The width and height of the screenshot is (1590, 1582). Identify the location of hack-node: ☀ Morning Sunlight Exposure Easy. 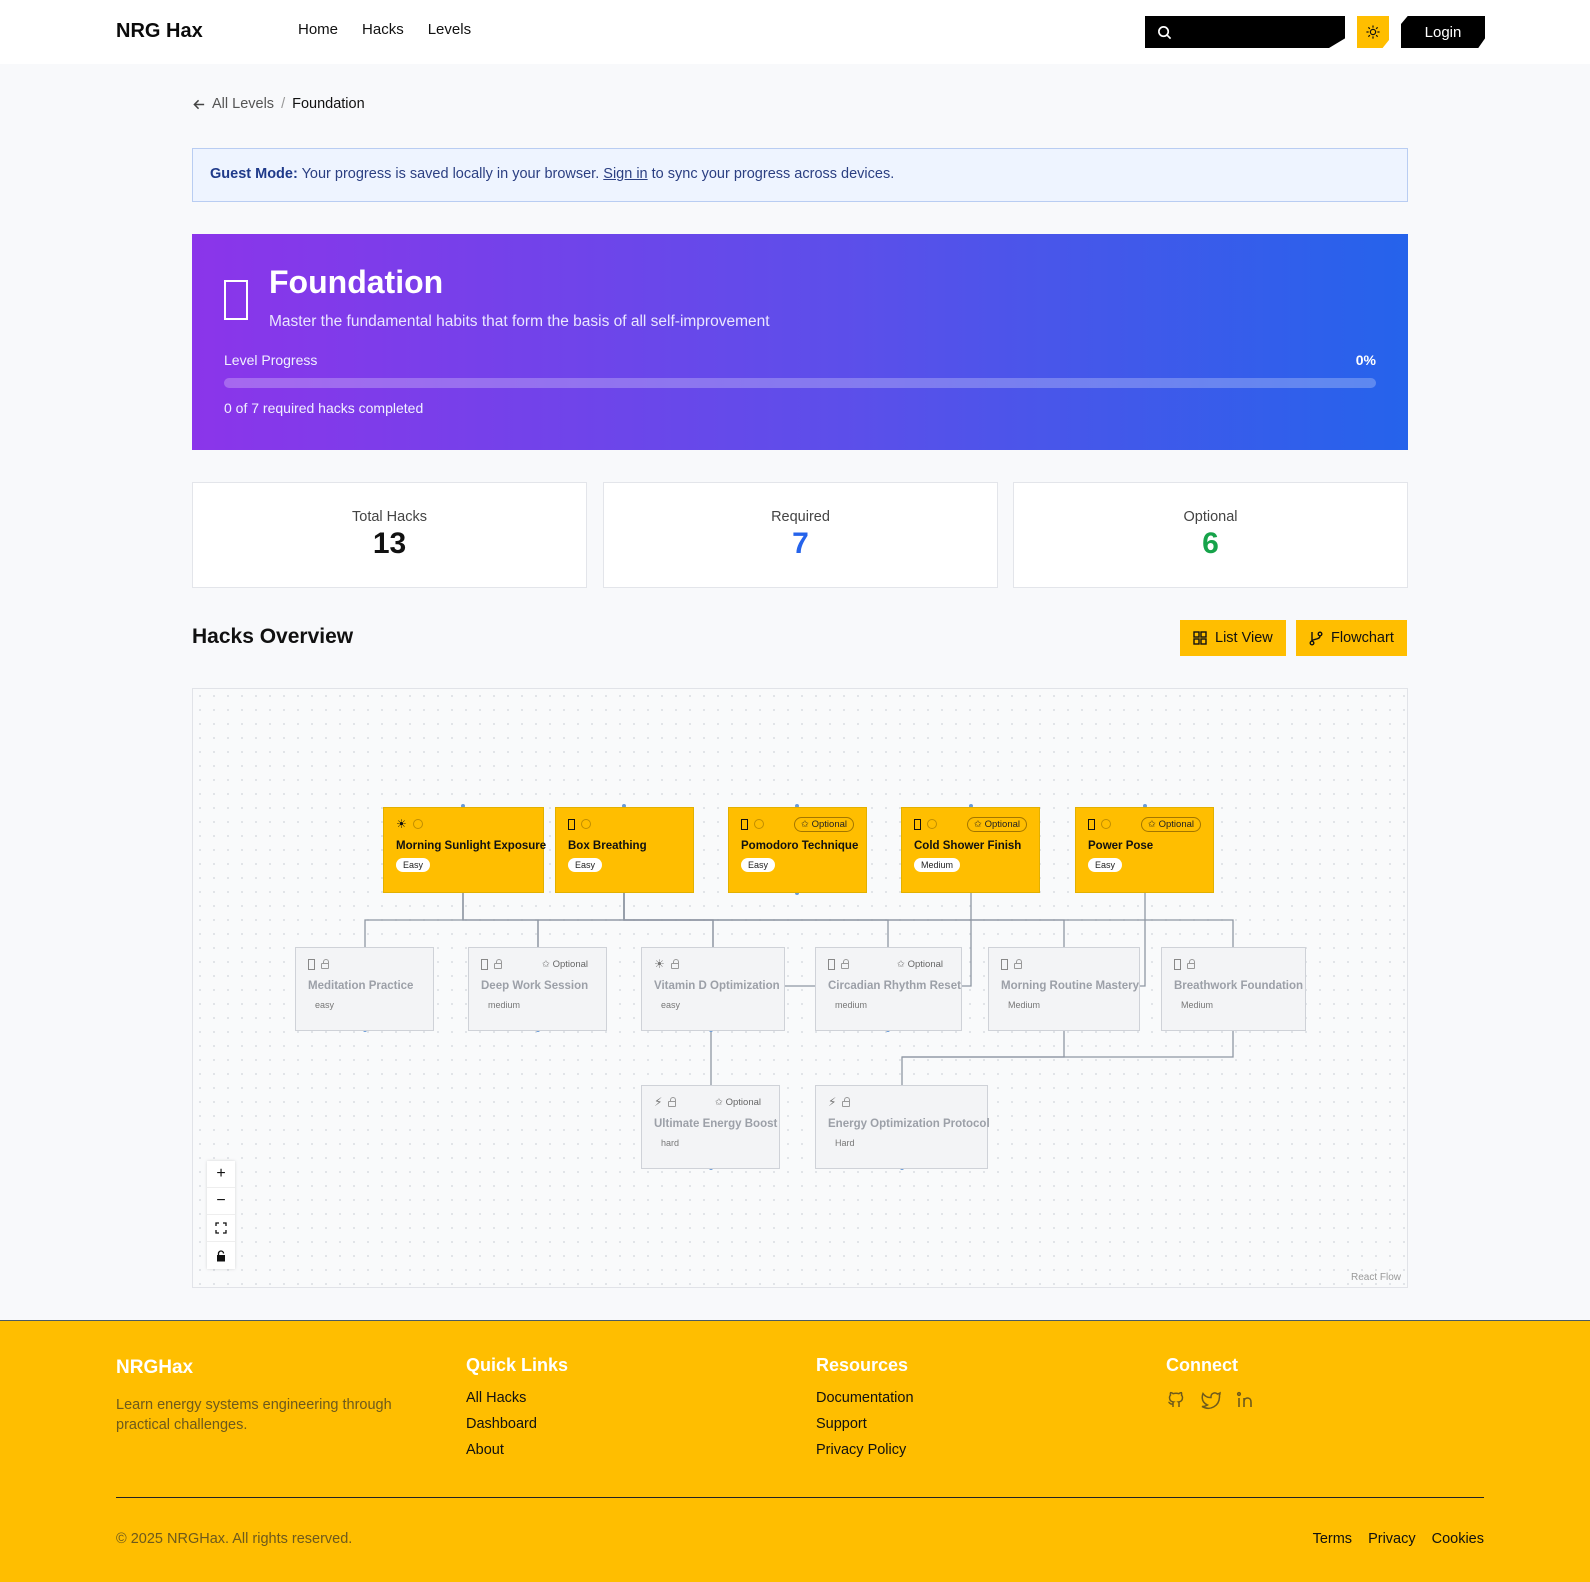
(465, 850).